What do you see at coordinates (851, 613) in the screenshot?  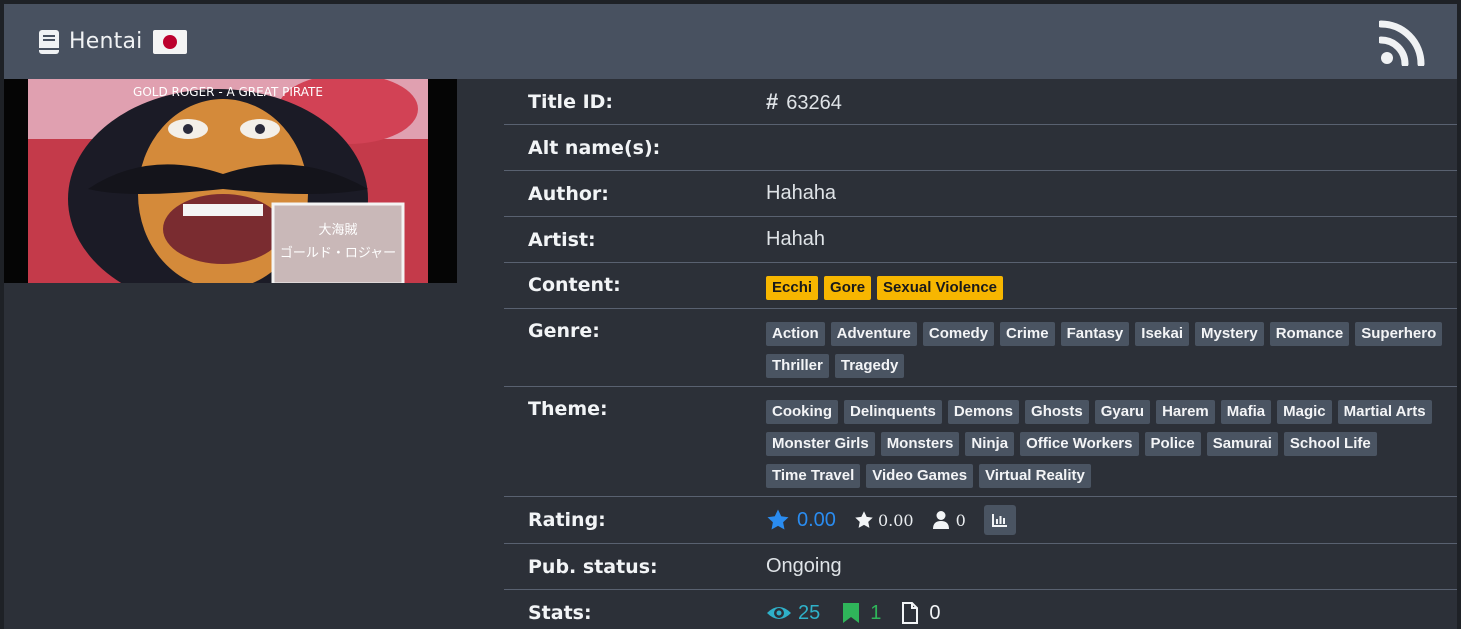 I see `bookmark-icon` at bounding box center [851, 613].